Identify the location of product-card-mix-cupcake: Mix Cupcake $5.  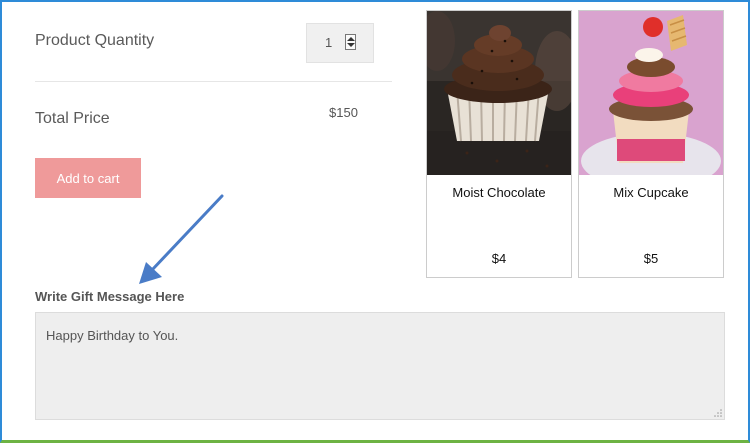
(651, 144).